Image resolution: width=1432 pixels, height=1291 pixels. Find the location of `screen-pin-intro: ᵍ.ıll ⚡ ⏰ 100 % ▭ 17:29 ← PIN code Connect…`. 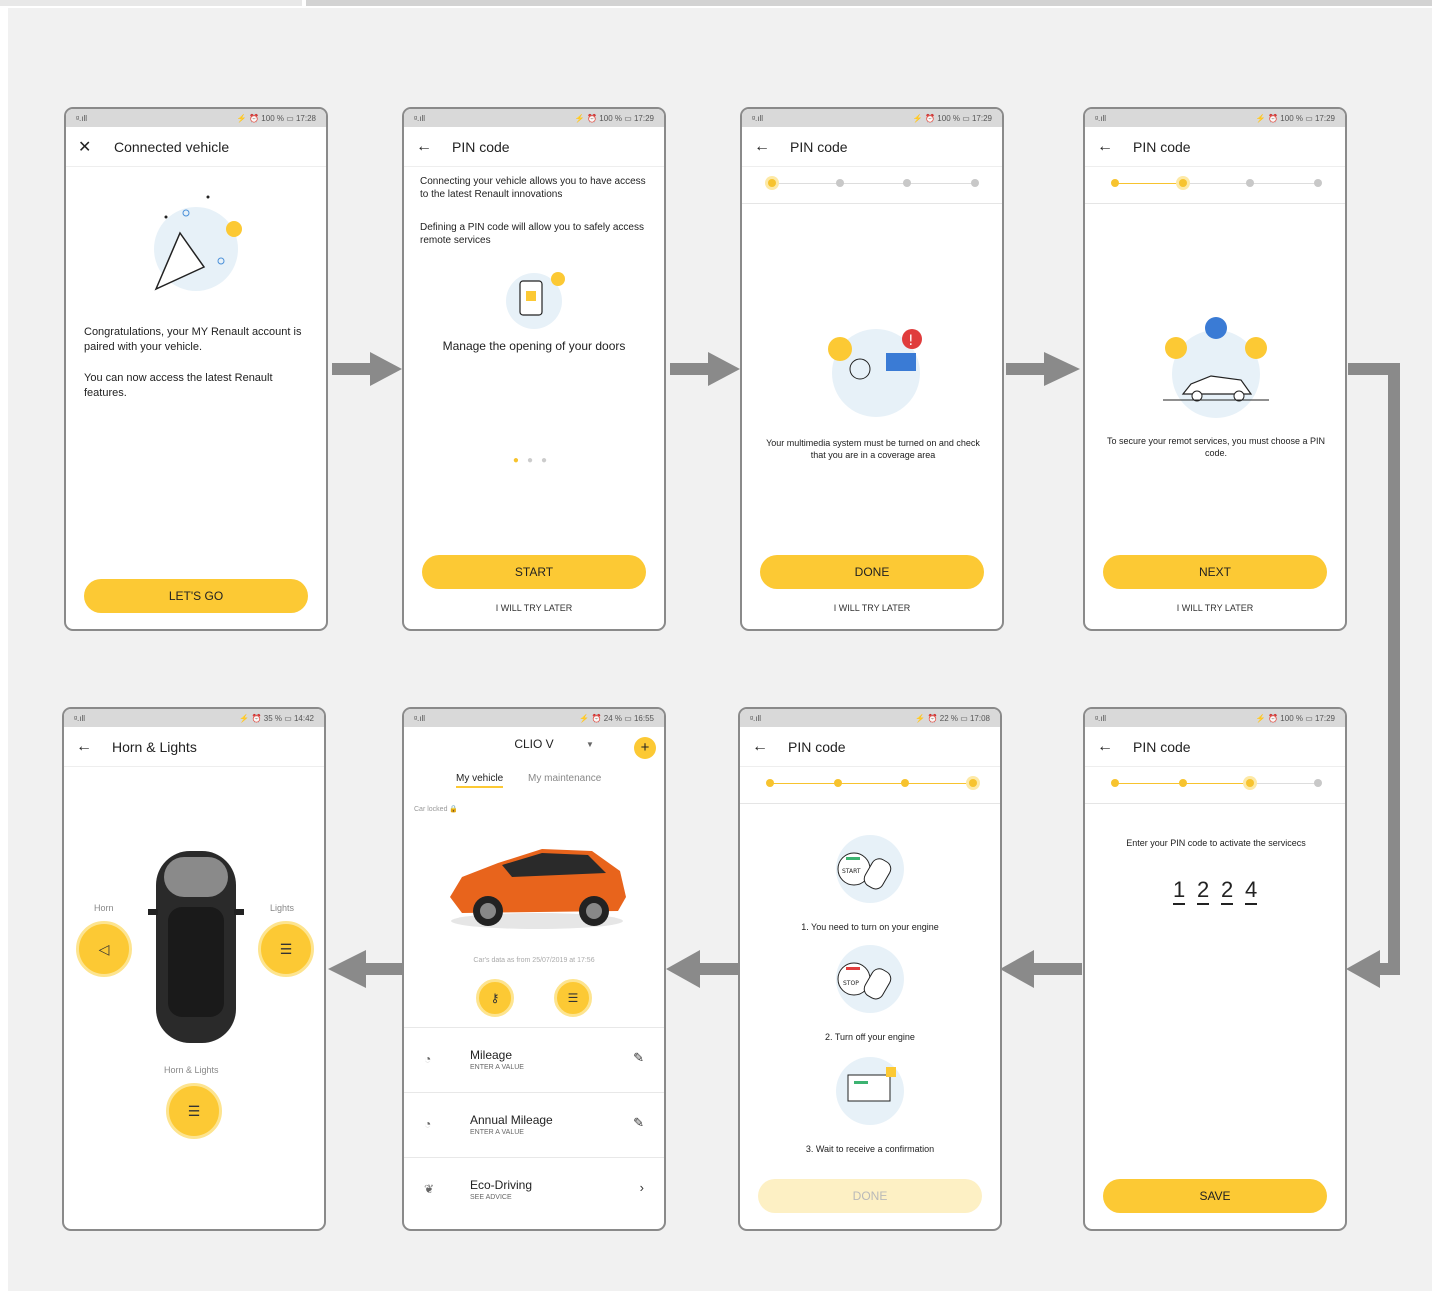

screen-pin-intro: ᵍ.ıll ⚡ ⏰ 100 % ▭ 17:29 ← PIN code Connect… is located at coordinates (534, 369).